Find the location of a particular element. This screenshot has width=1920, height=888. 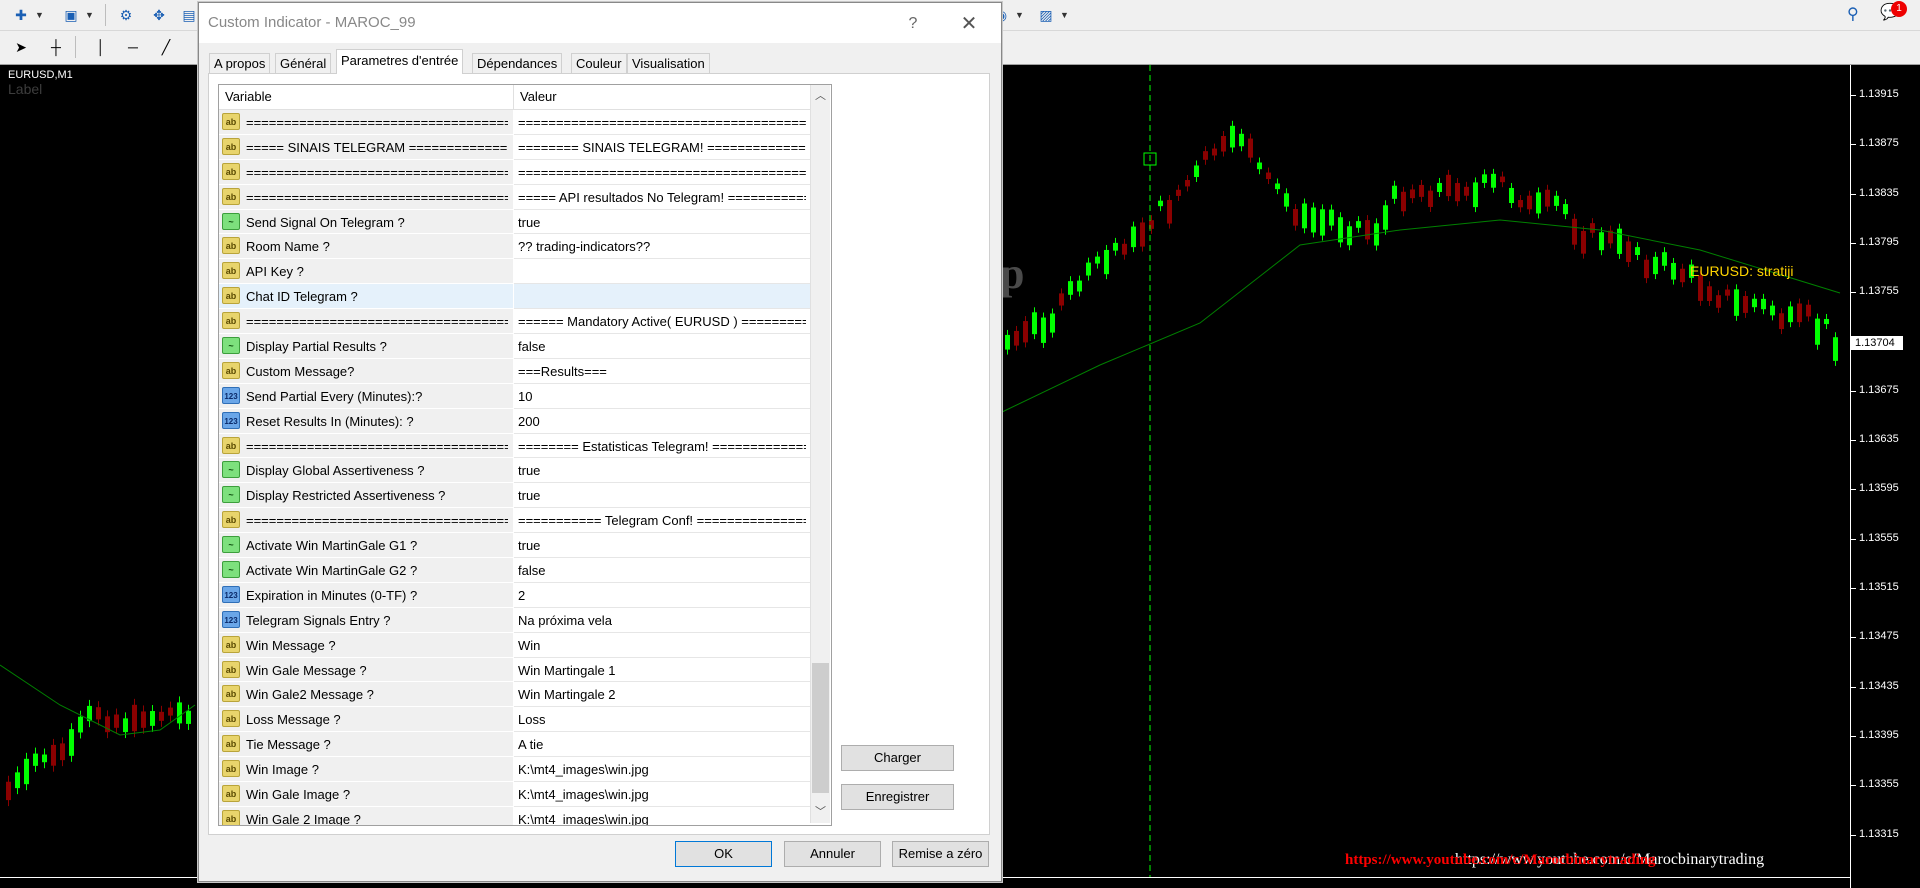

scroll-down-icon: ﹀ is located at coordinates (820, 811).